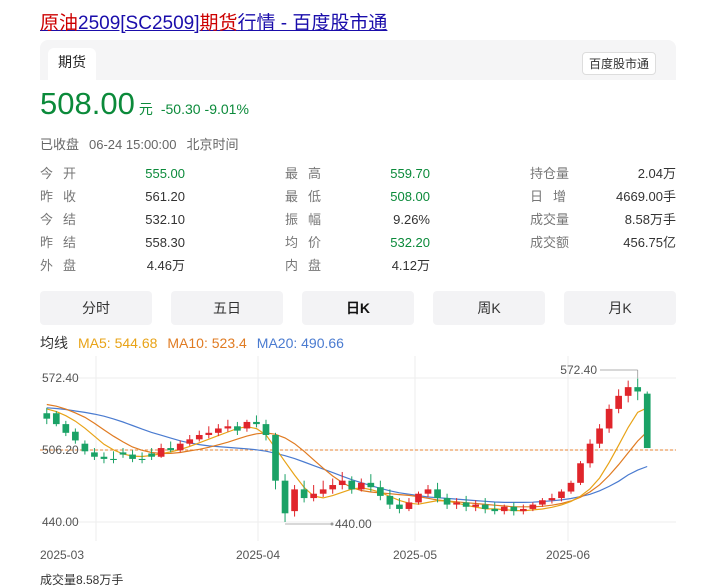 This screenshot has height=588, width=720. I want to click on chart-tab: 五日, so click(227, 308).